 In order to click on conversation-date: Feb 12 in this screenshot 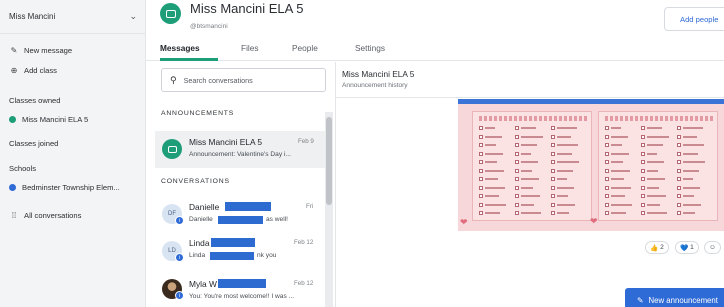, I will do `click(304, 283)`.